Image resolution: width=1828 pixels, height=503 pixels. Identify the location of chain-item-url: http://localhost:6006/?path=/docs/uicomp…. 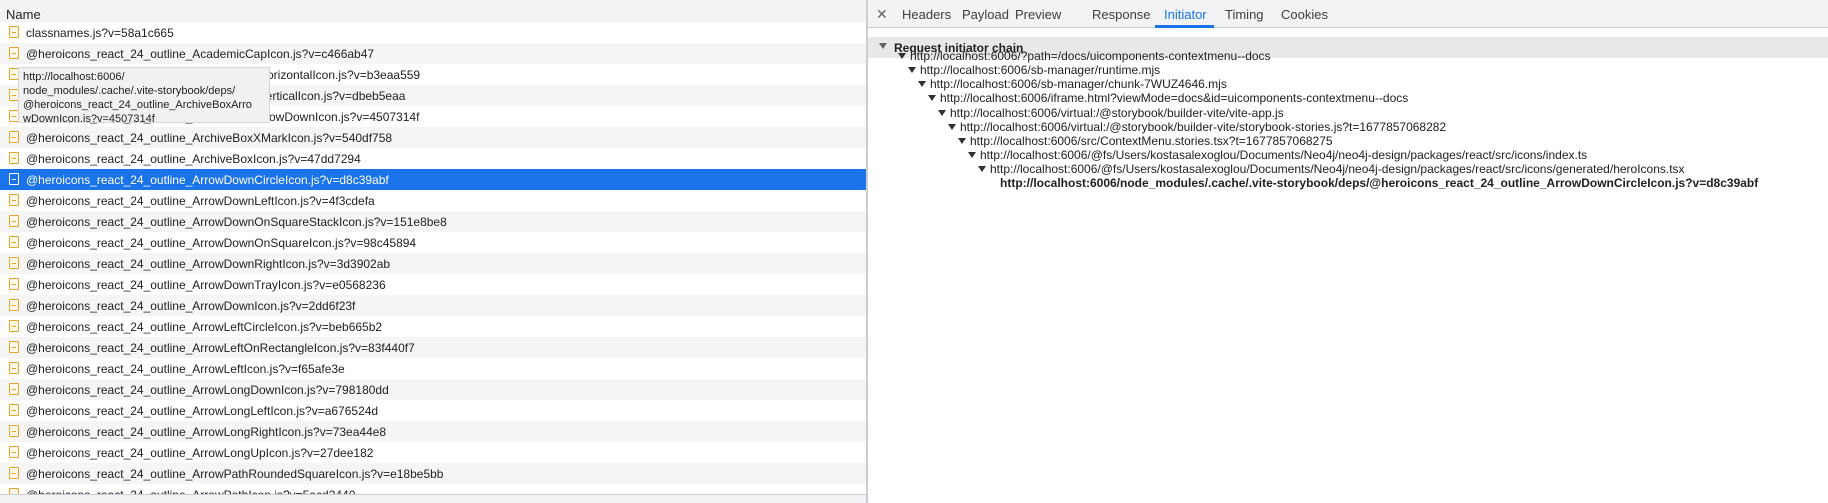
(1090, 56).